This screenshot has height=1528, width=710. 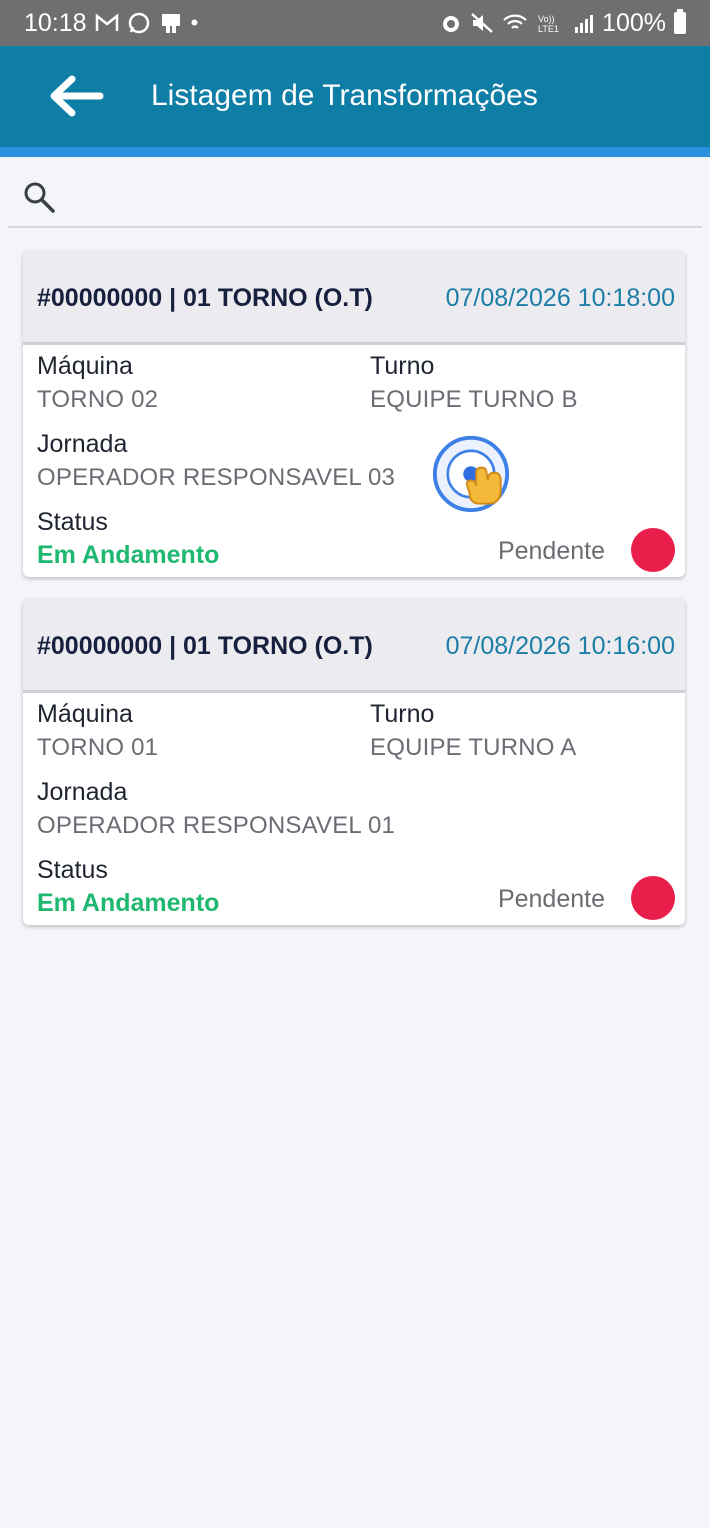 I want to click on app-icon, so click(x=170, y=23).